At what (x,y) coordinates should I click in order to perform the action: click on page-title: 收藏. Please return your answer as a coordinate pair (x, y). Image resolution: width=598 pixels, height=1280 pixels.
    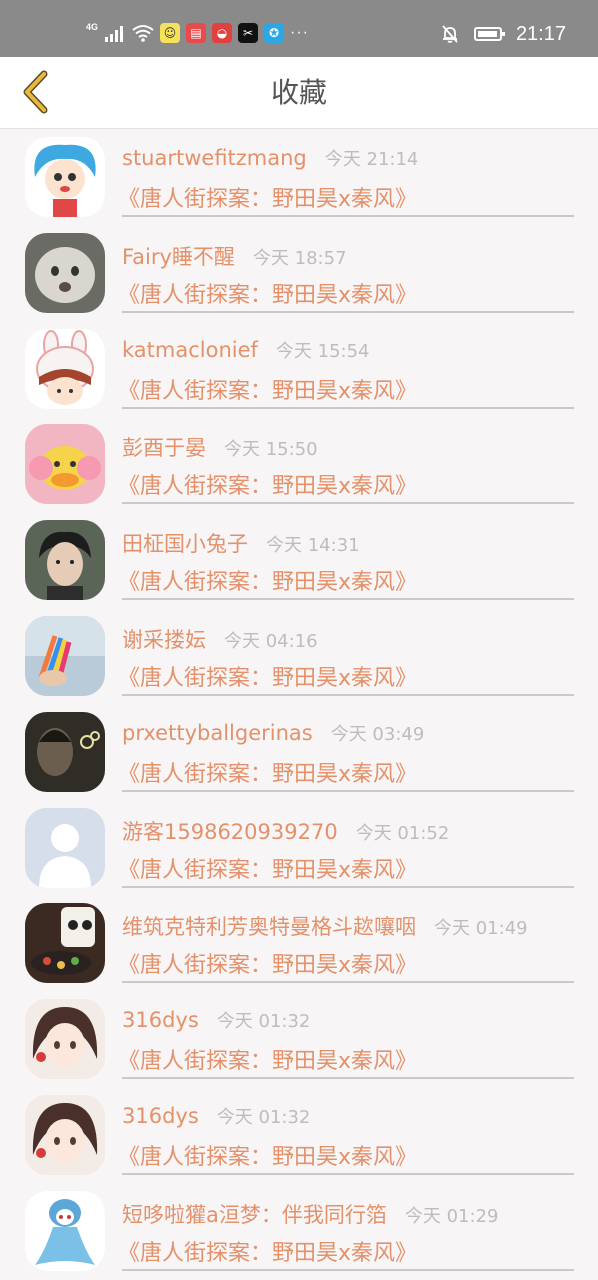
    Looking at the image, I should click on (298, 92).